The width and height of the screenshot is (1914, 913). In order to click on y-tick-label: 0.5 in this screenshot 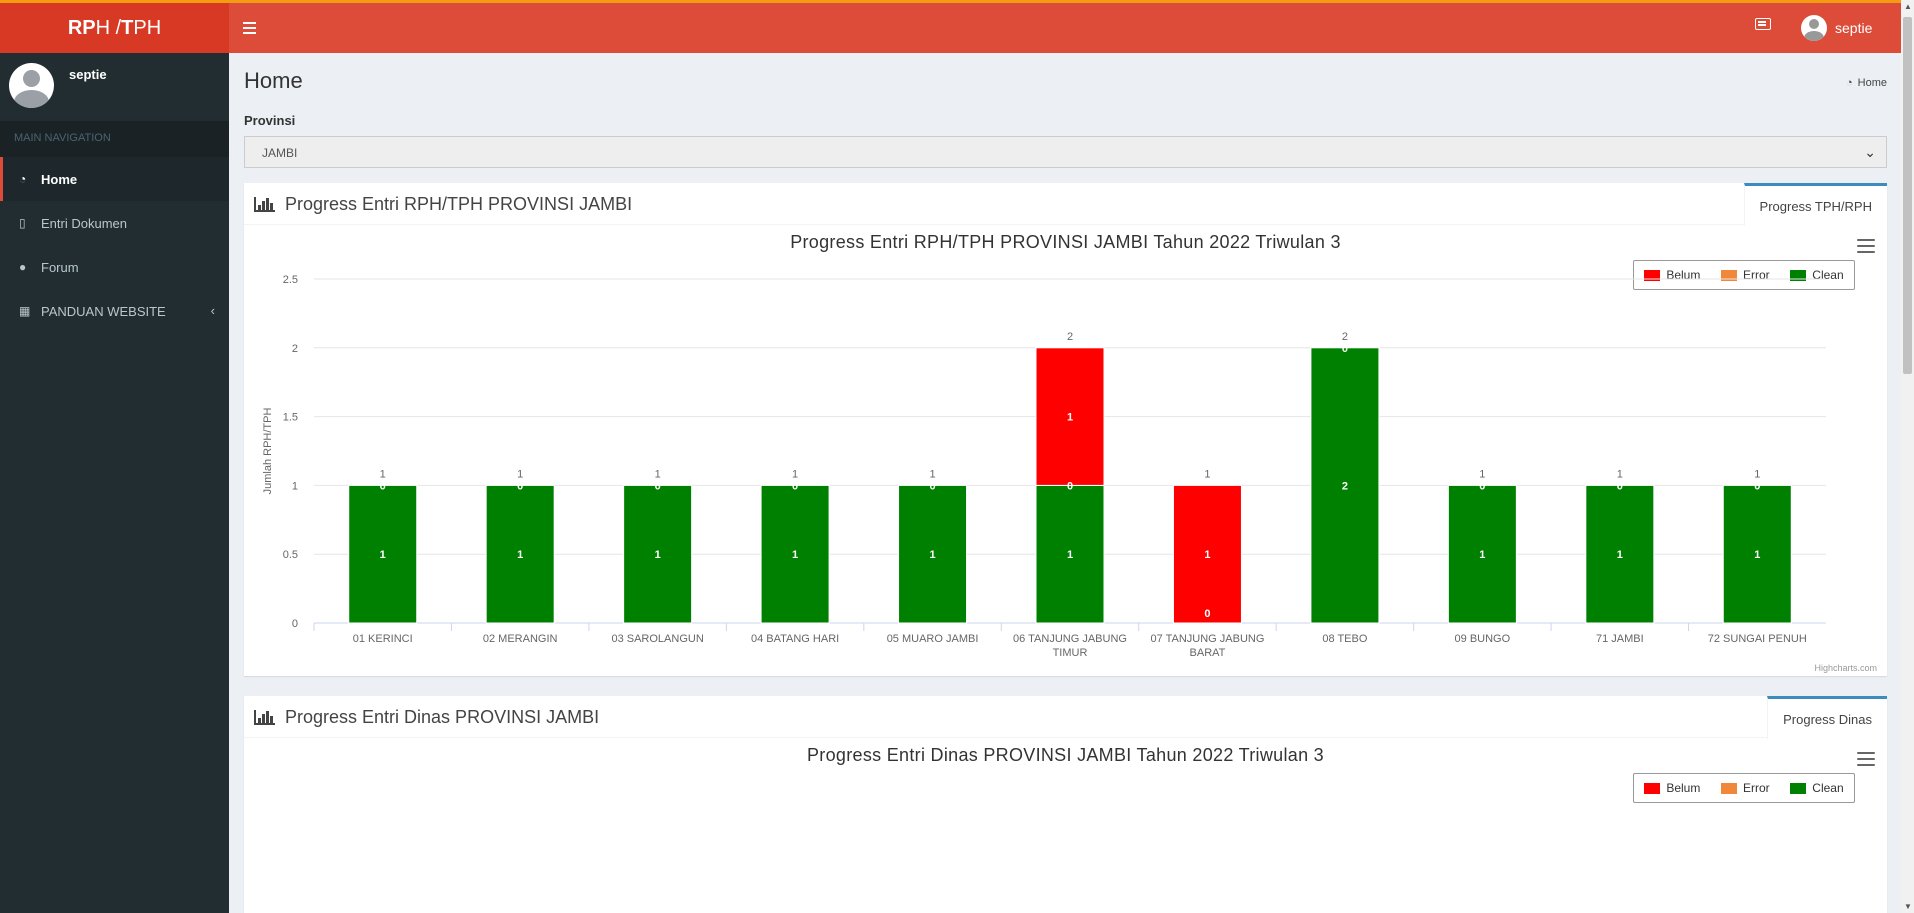, I will do `click(290, 555)`.